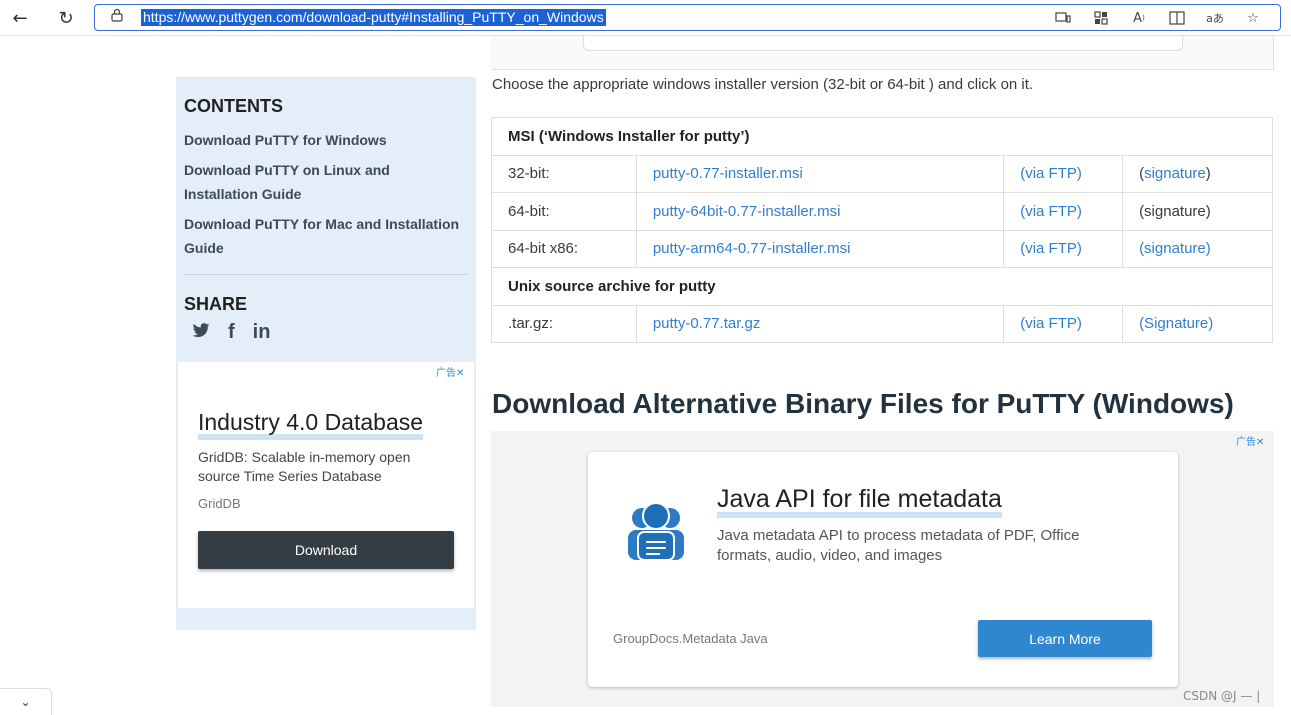  Describe the element at coordinates (707, 323) in the screenshot. I see `archive-link: putty-0.77.tar.gz` at that location.